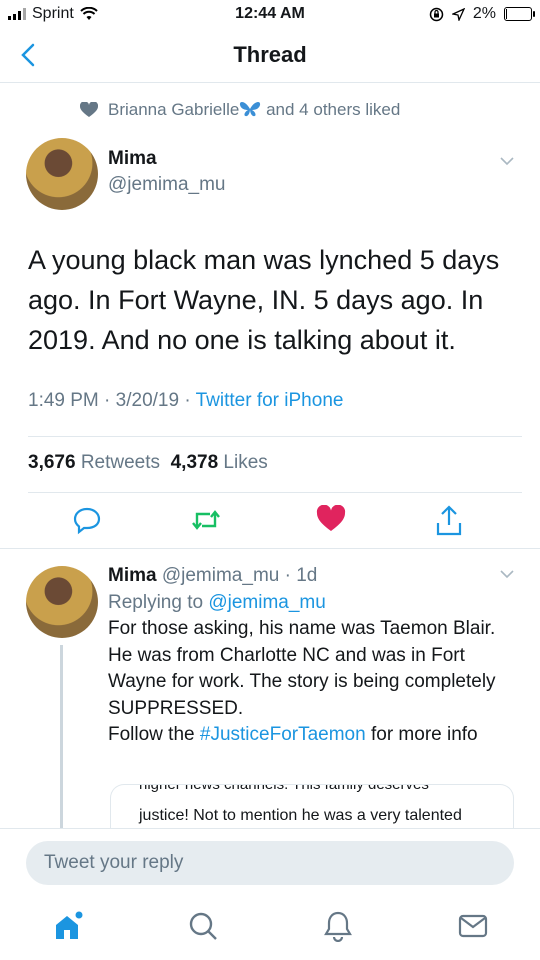 The height and width of the screenshot is (960, 540). I want to click on reply-icon, so click(87, 521).